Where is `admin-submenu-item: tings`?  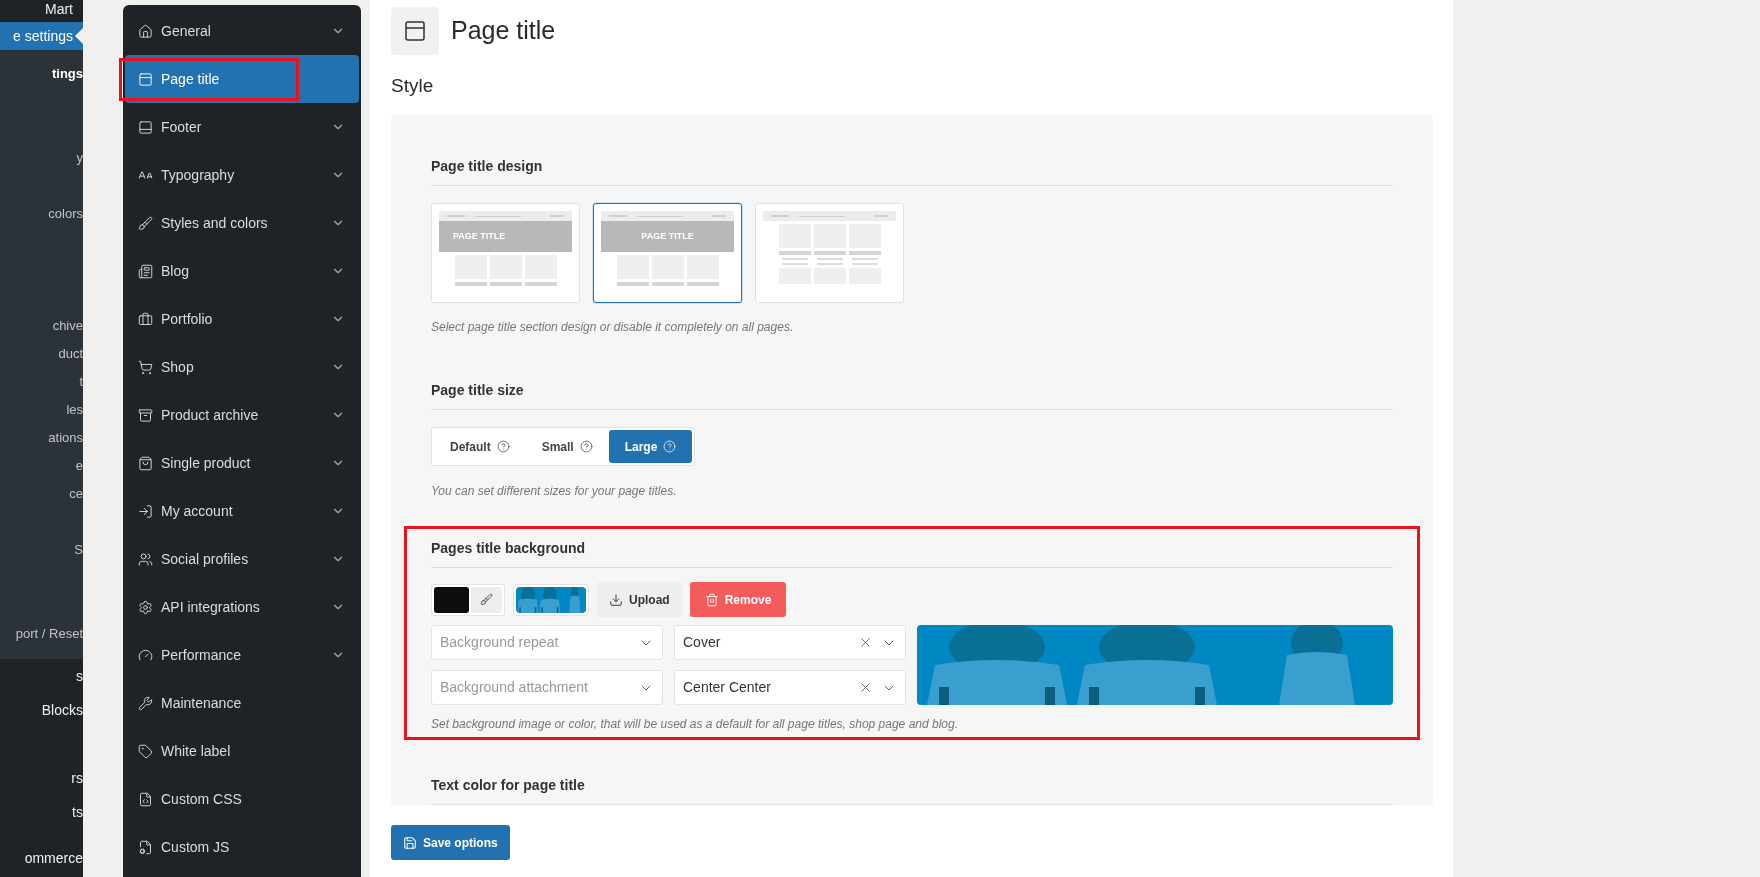
admin-submenu-item: tings is located at coordinates (67, 74).